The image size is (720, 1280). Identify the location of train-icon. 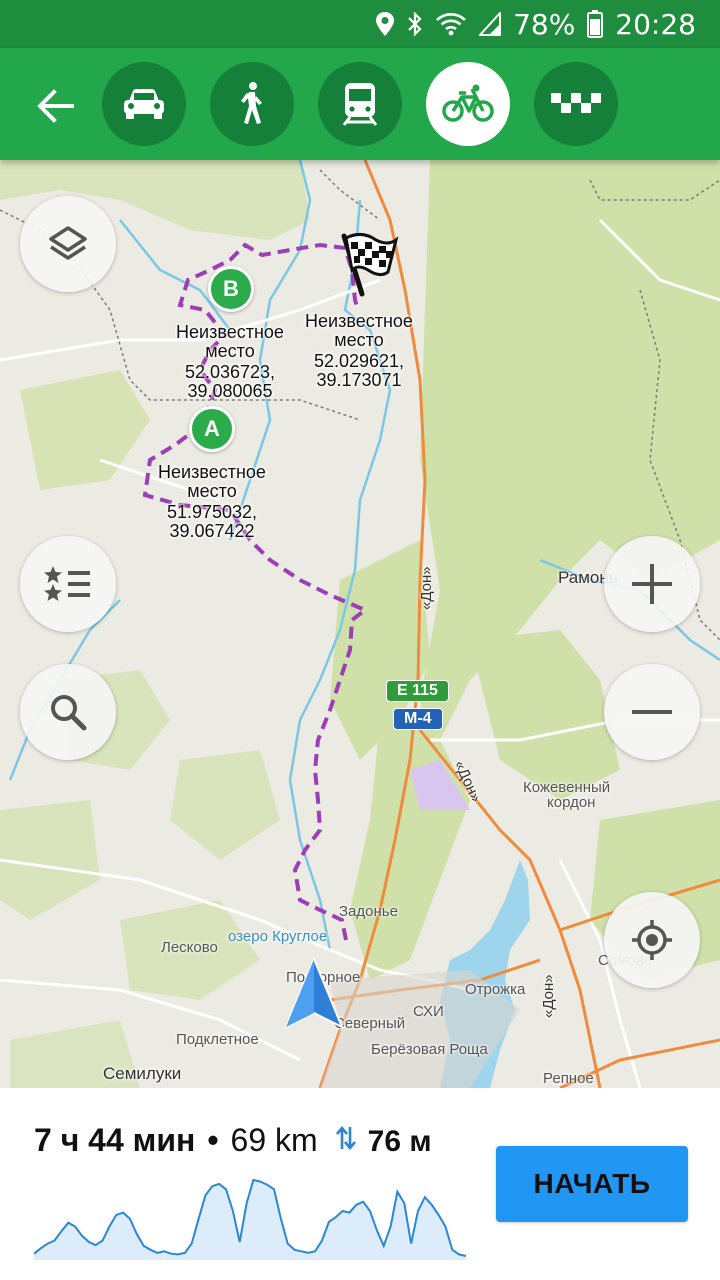
(360, 104).